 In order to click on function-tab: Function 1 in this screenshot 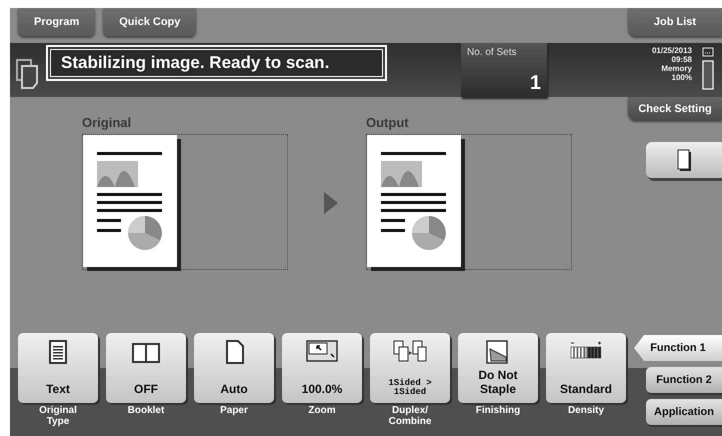, I will do `click(678, 348)`.